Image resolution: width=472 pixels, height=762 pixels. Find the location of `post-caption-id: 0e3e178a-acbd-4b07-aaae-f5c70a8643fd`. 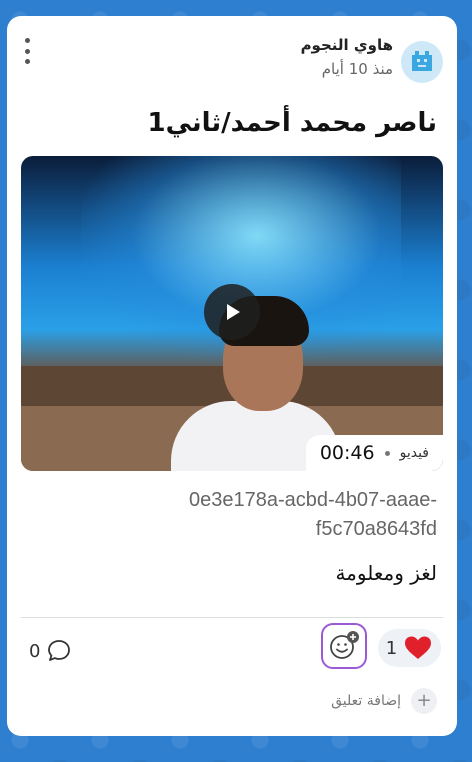

post-caption-id: 0e3e178a-acbd-4b07-aaae-f5c70a8643fd is located at coordinates (313, 514).